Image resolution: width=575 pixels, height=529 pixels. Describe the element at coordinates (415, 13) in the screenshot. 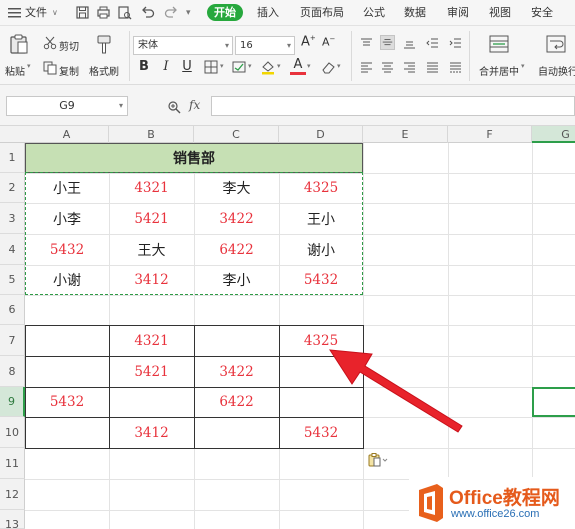

I see `tab-data: 数据` at that location.